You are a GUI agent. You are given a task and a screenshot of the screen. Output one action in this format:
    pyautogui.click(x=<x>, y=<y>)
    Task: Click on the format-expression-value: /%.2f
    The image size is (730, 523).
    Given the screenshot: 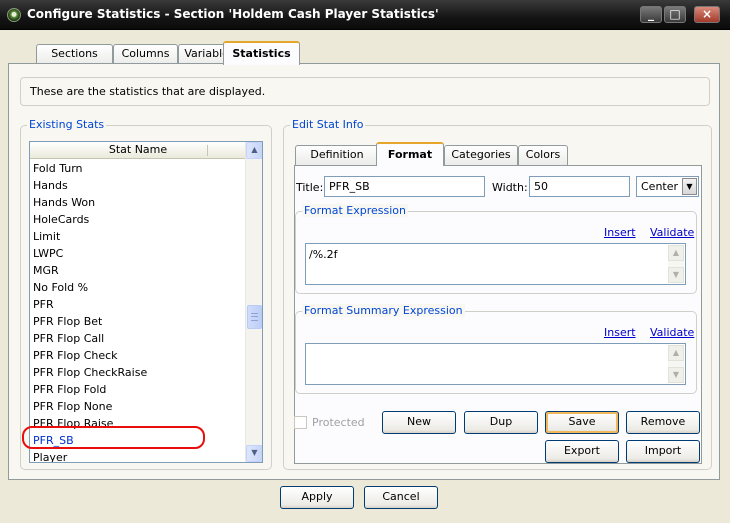 What is the action you would take?
    pyautogui.click(x=323, y=254)
    